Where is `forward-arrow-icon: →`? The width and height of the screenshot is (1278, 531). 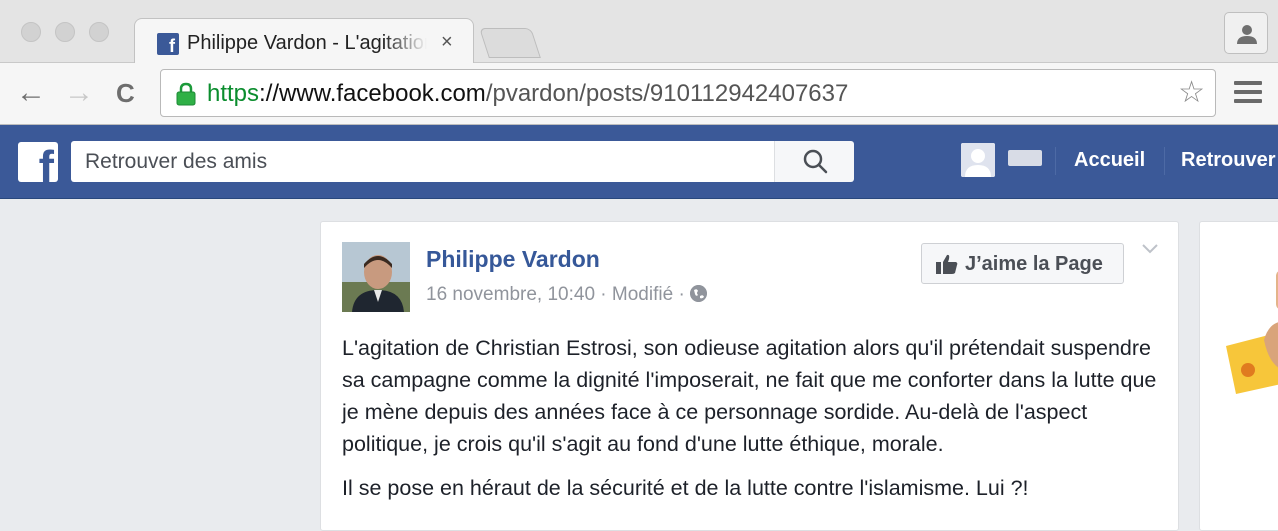 forward-arrow-icon: → is located at coordinates (79, 93).